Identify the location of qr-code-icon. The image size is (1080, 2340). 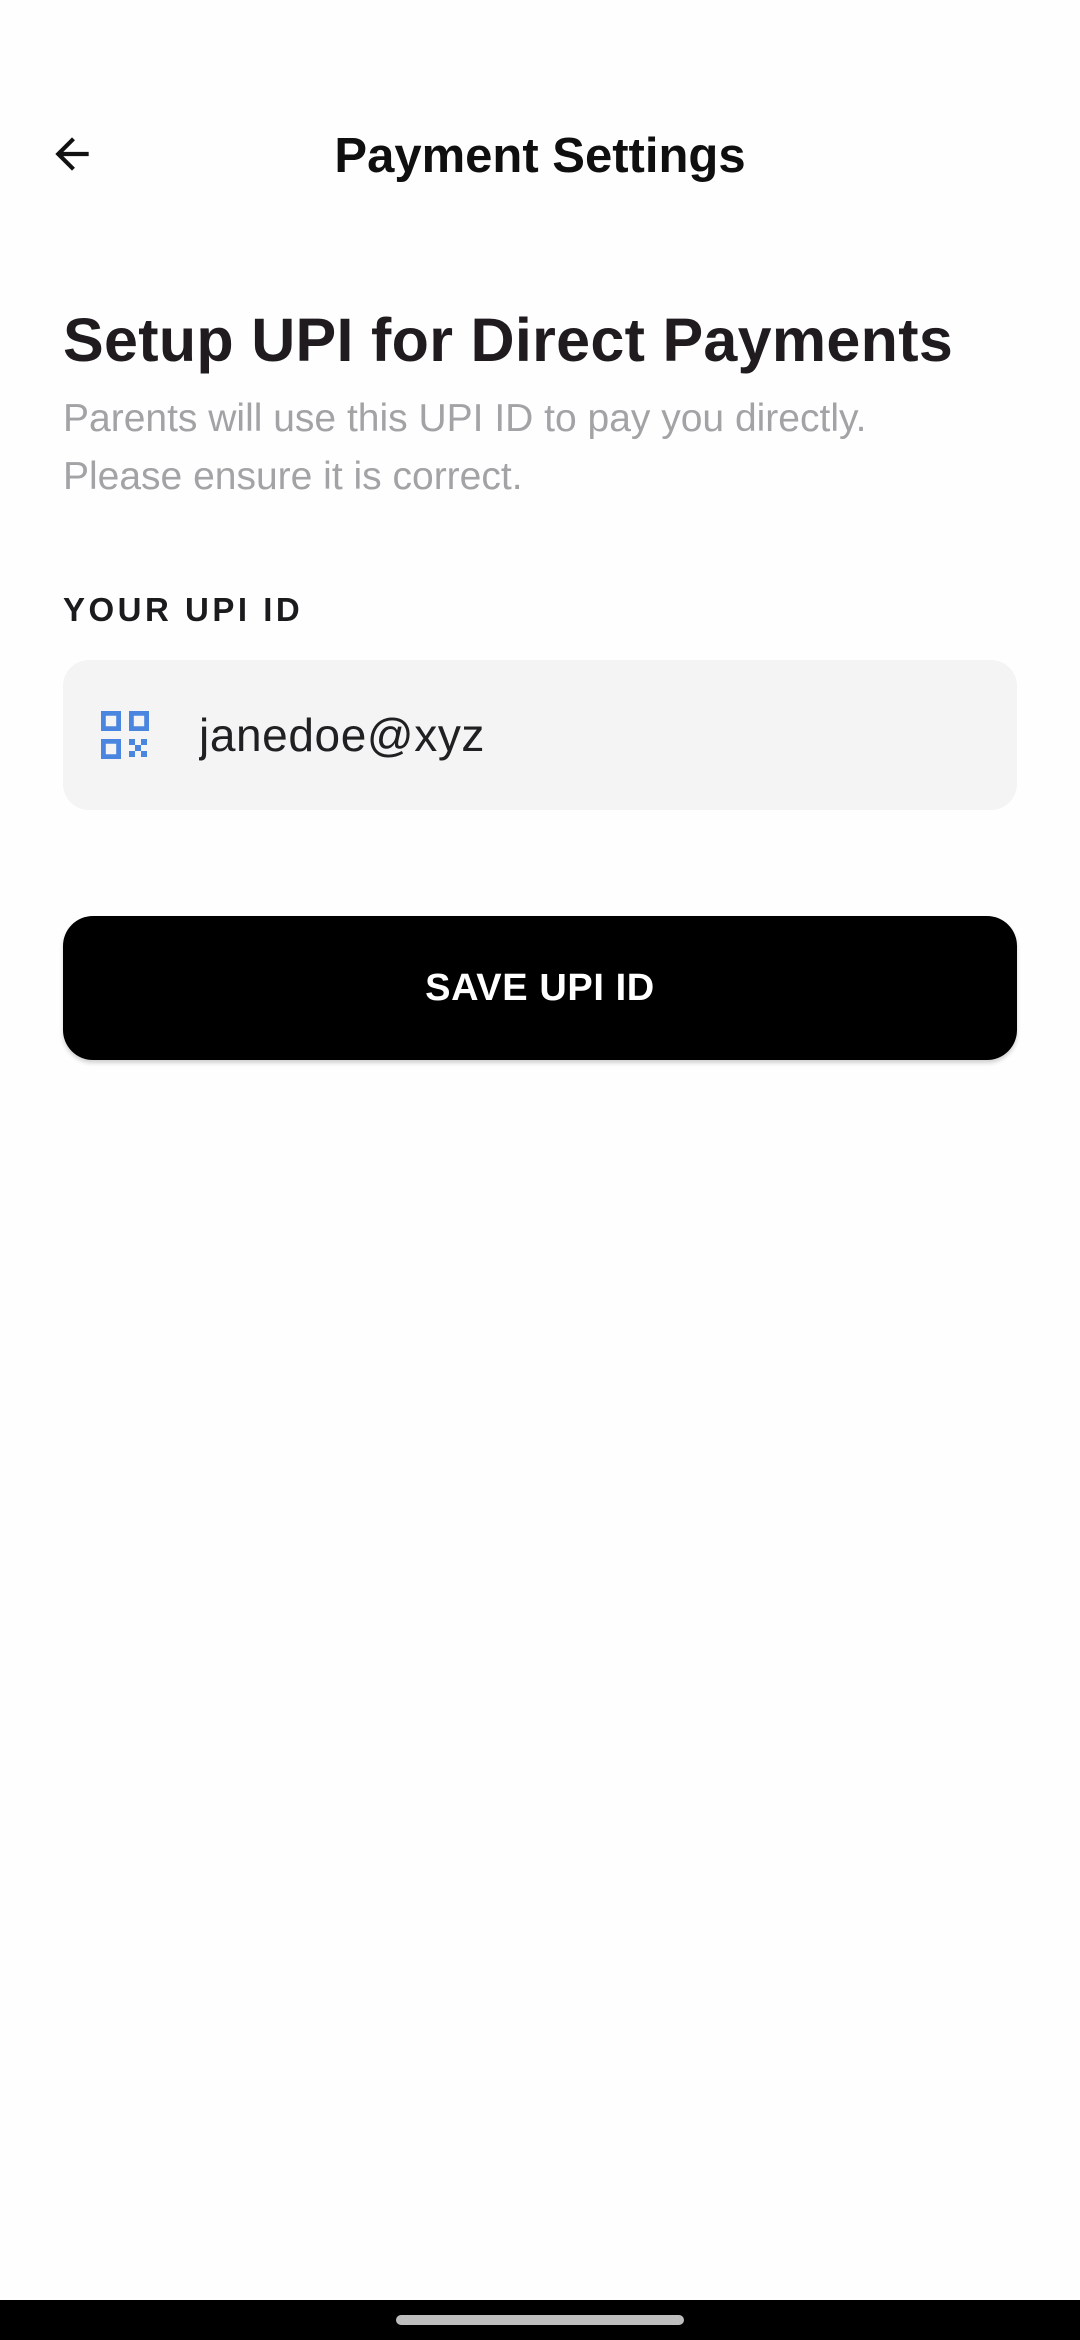
(125, 735).